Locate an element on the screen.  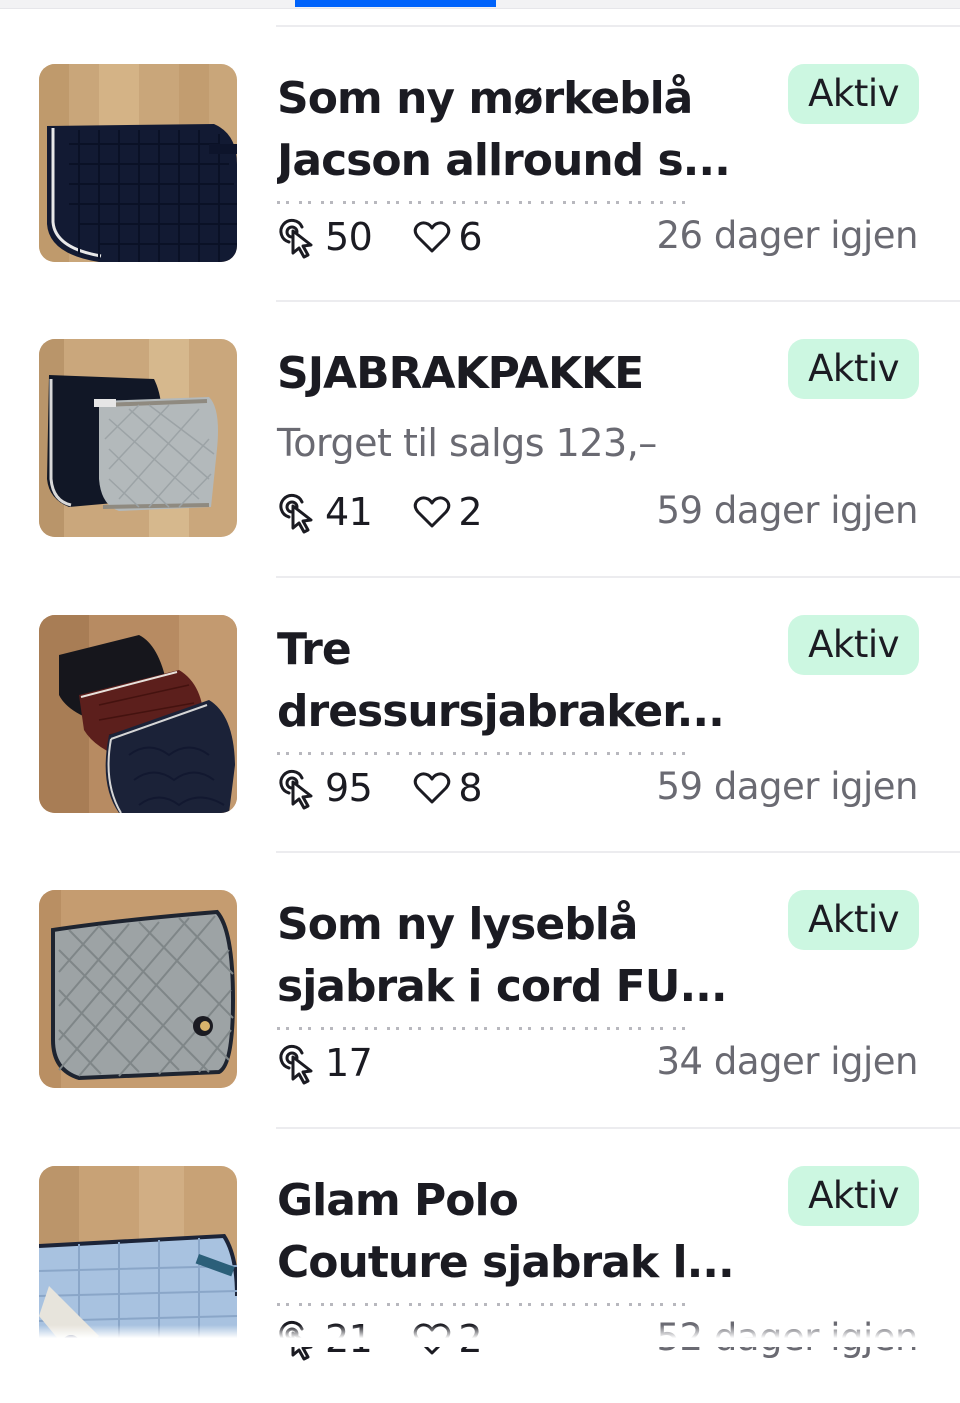
clicks-stat: 95 is located at coordinates (324, 788).